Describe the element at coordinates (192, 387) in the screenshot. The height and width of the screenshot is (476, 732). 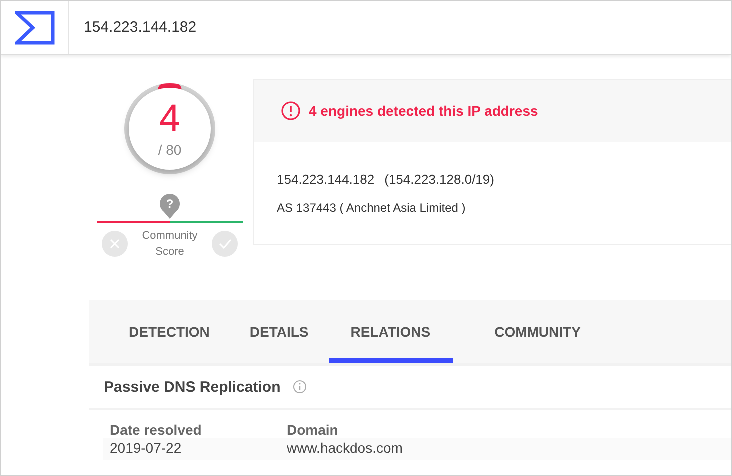
I see `section-title: Passive DNS Replication` at that location.